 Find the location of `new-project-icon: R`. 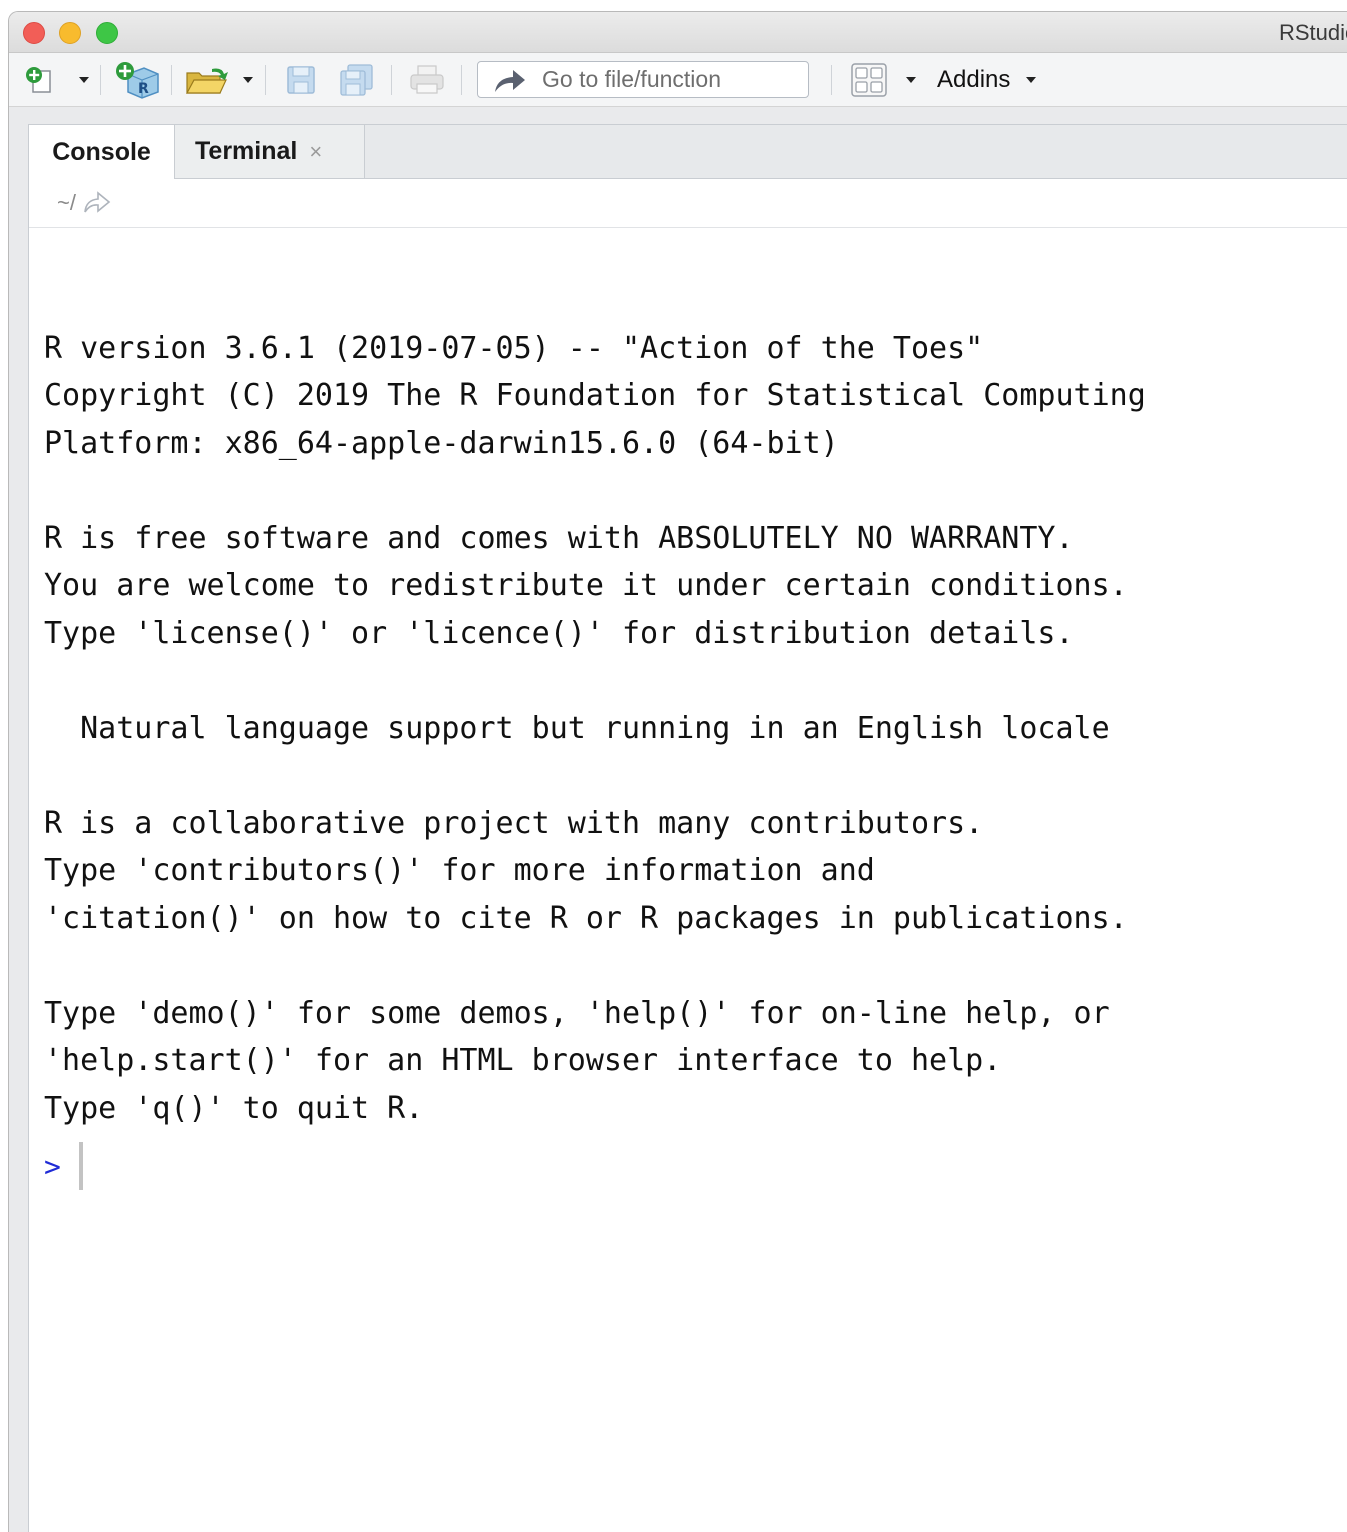

new-project-icon: R is located at coordinates (137, 80).